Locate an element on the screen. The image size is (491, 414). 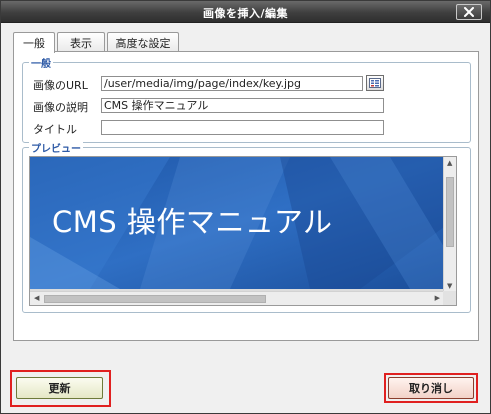
horizontal-scrollbar: ◀ ▶ is located at coordinates (237, 298).